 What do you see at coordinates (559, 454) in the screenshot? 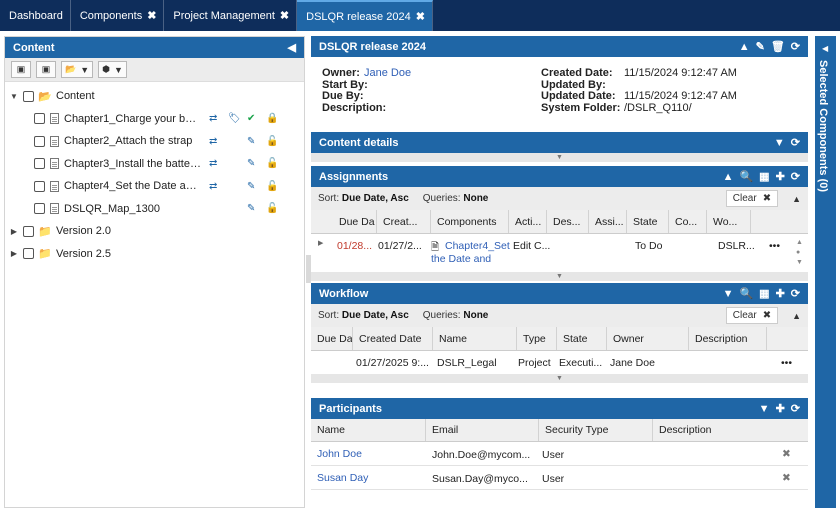
I see `table-row: John Doe John.Doe@mycom... User ✖` at bounding box center [559, 454].